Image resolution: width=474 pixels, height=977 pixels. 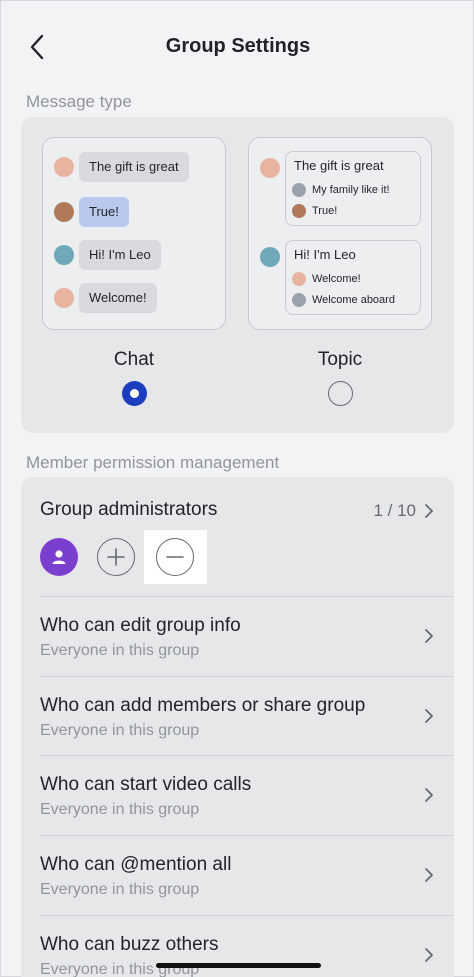 I want to click on permissions-label: Member permission management, so click(x=153, y=462).